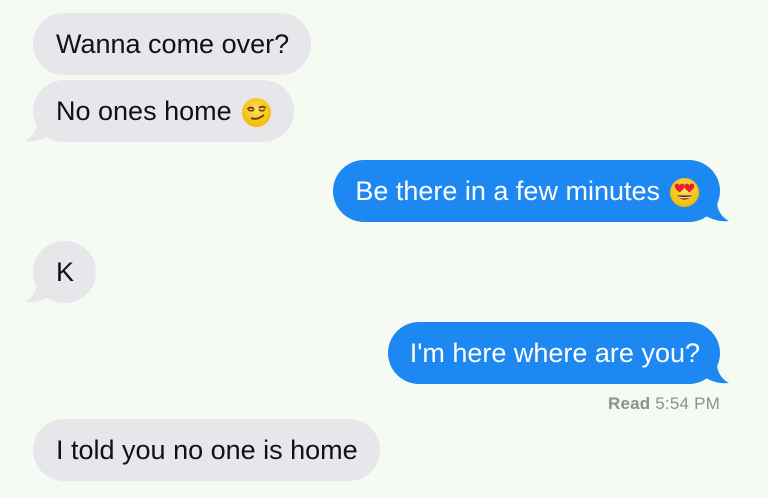  I want to click on message-text: I told you no one is home, so click(207, 449).